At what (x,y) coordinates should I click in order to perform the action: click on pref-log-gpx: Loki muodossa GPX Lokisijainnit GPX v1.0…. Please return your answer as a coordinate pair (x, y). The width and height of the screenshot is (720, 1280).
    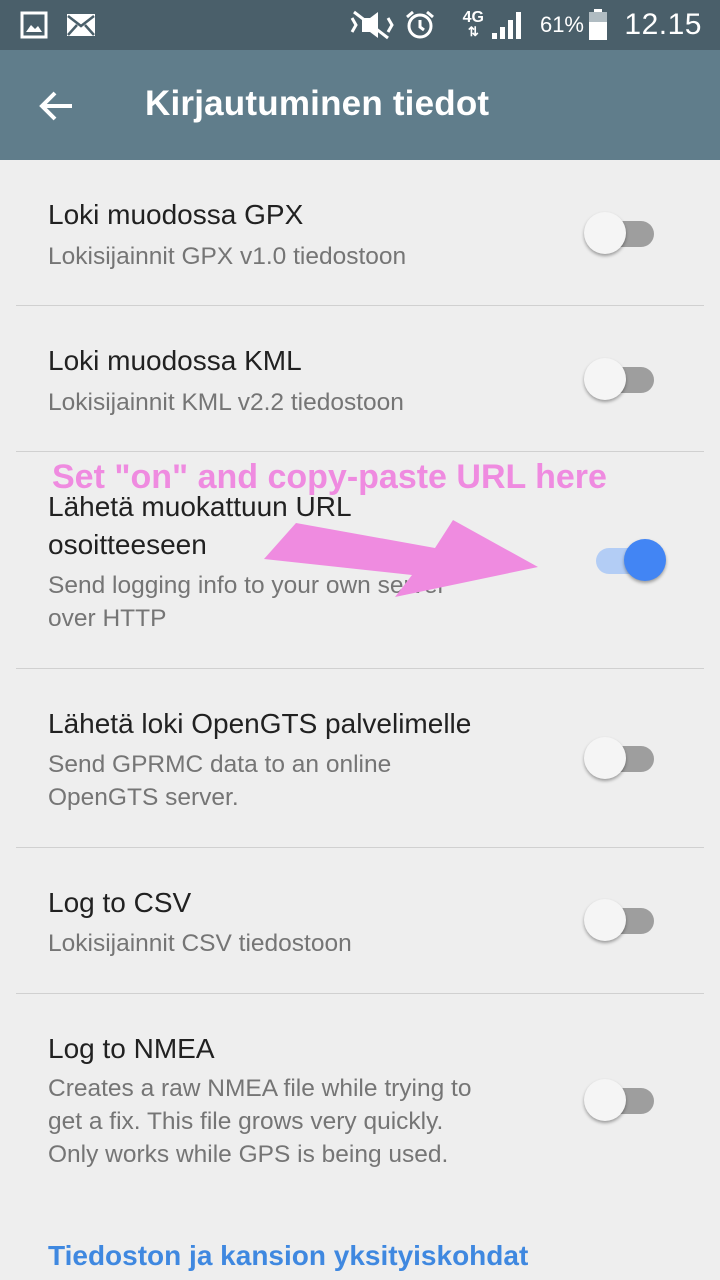
    Looking at the image, I should click on (360, 232).